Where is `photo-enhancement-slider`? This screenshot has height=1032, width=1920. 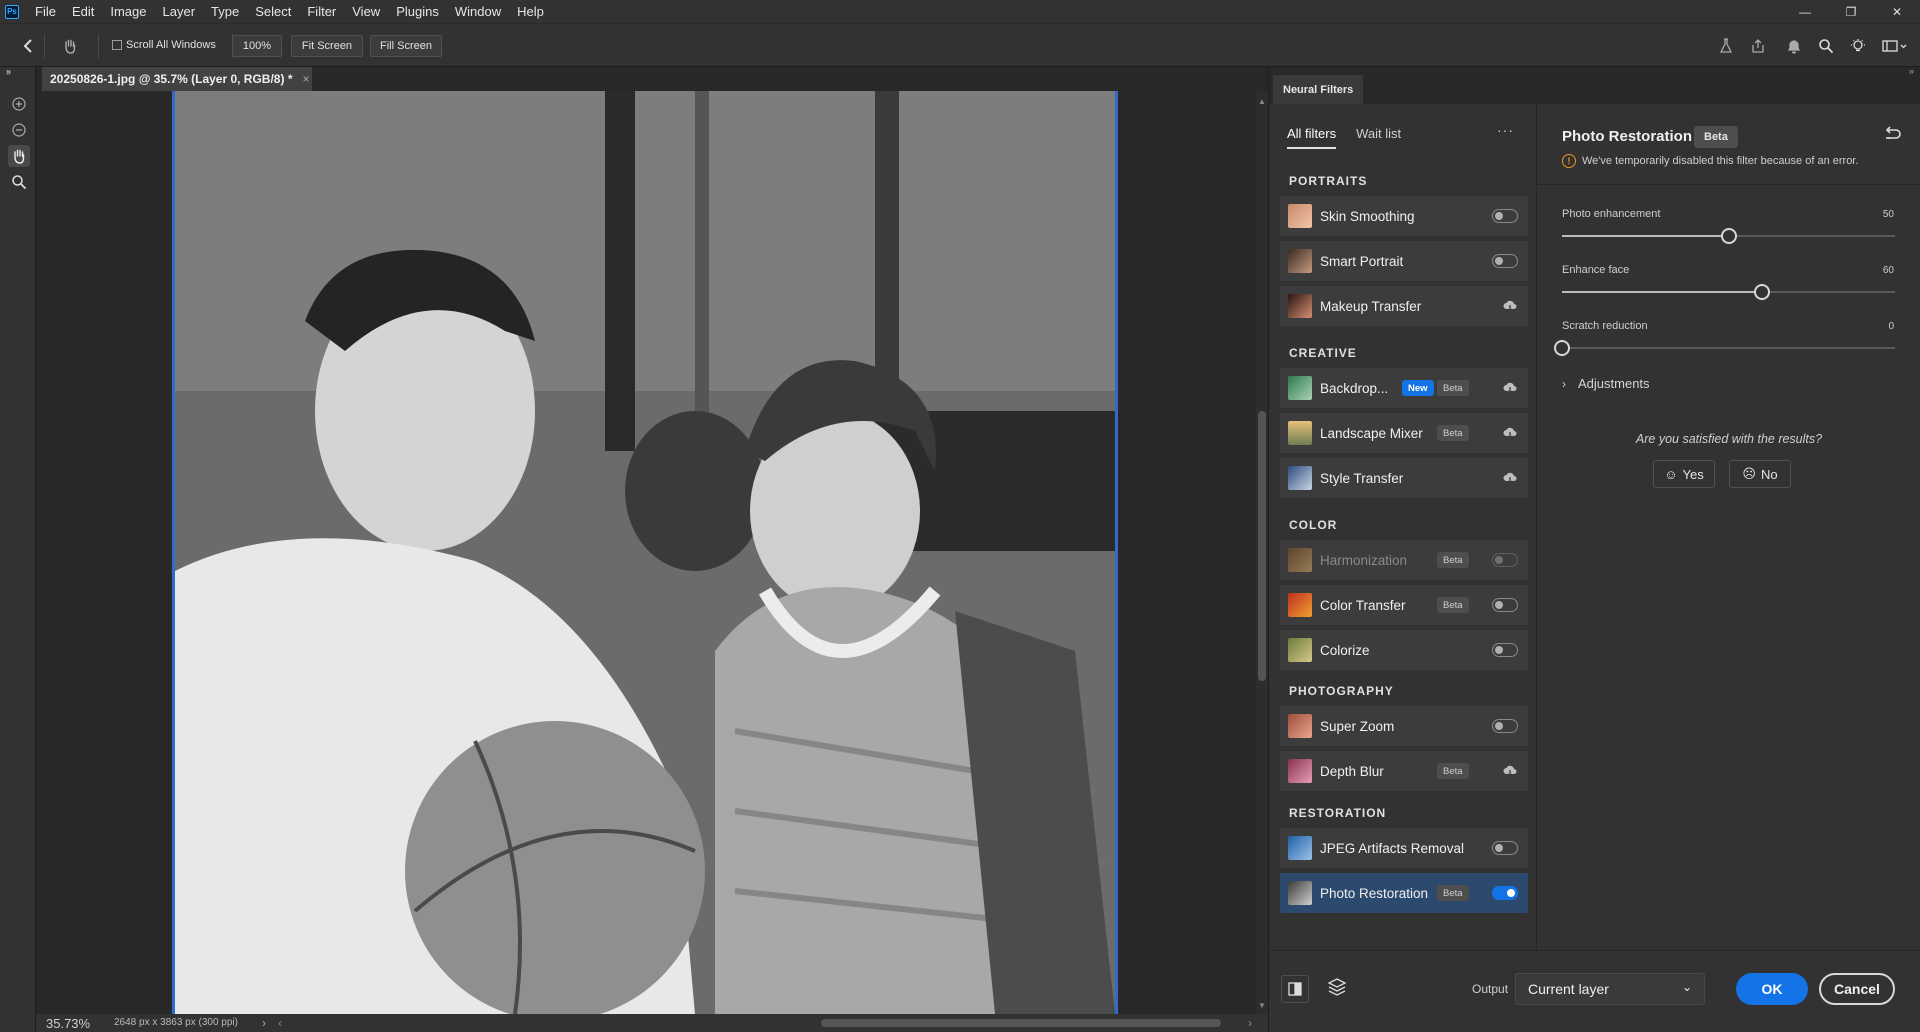
photo-enhancement-slider is located at coordinates (1728, 236).